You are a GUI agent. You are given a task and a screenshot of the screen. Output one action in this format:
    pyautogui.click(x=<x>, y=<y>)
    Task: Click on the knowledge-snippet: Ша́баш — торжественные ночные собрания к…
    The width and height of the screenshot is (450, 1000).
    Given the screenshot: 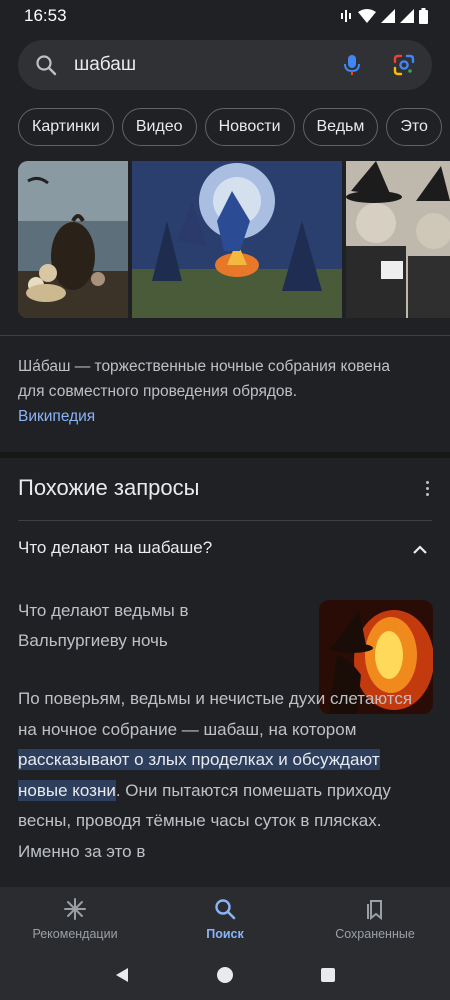 What is the action you would take?
    pyautogui.click(x=218, y=391)
    